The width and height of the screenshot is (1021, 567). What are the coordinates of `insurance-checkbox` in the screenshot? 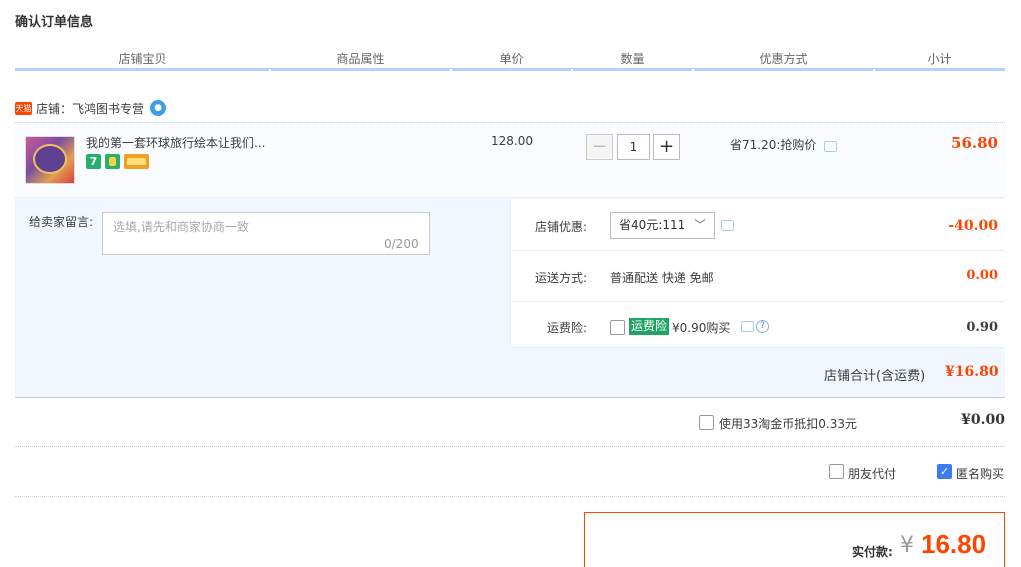 It's located at (617, 327).